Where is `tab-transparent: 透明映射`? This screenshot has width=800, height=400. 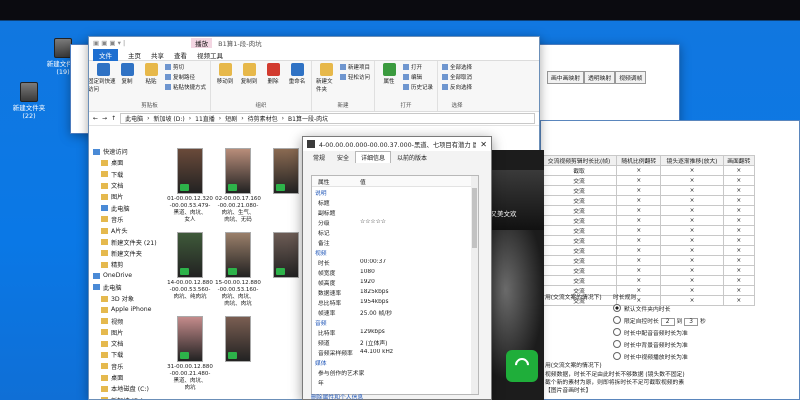 tab-transparent: 透明映射 is located at coordinates (600, 77).